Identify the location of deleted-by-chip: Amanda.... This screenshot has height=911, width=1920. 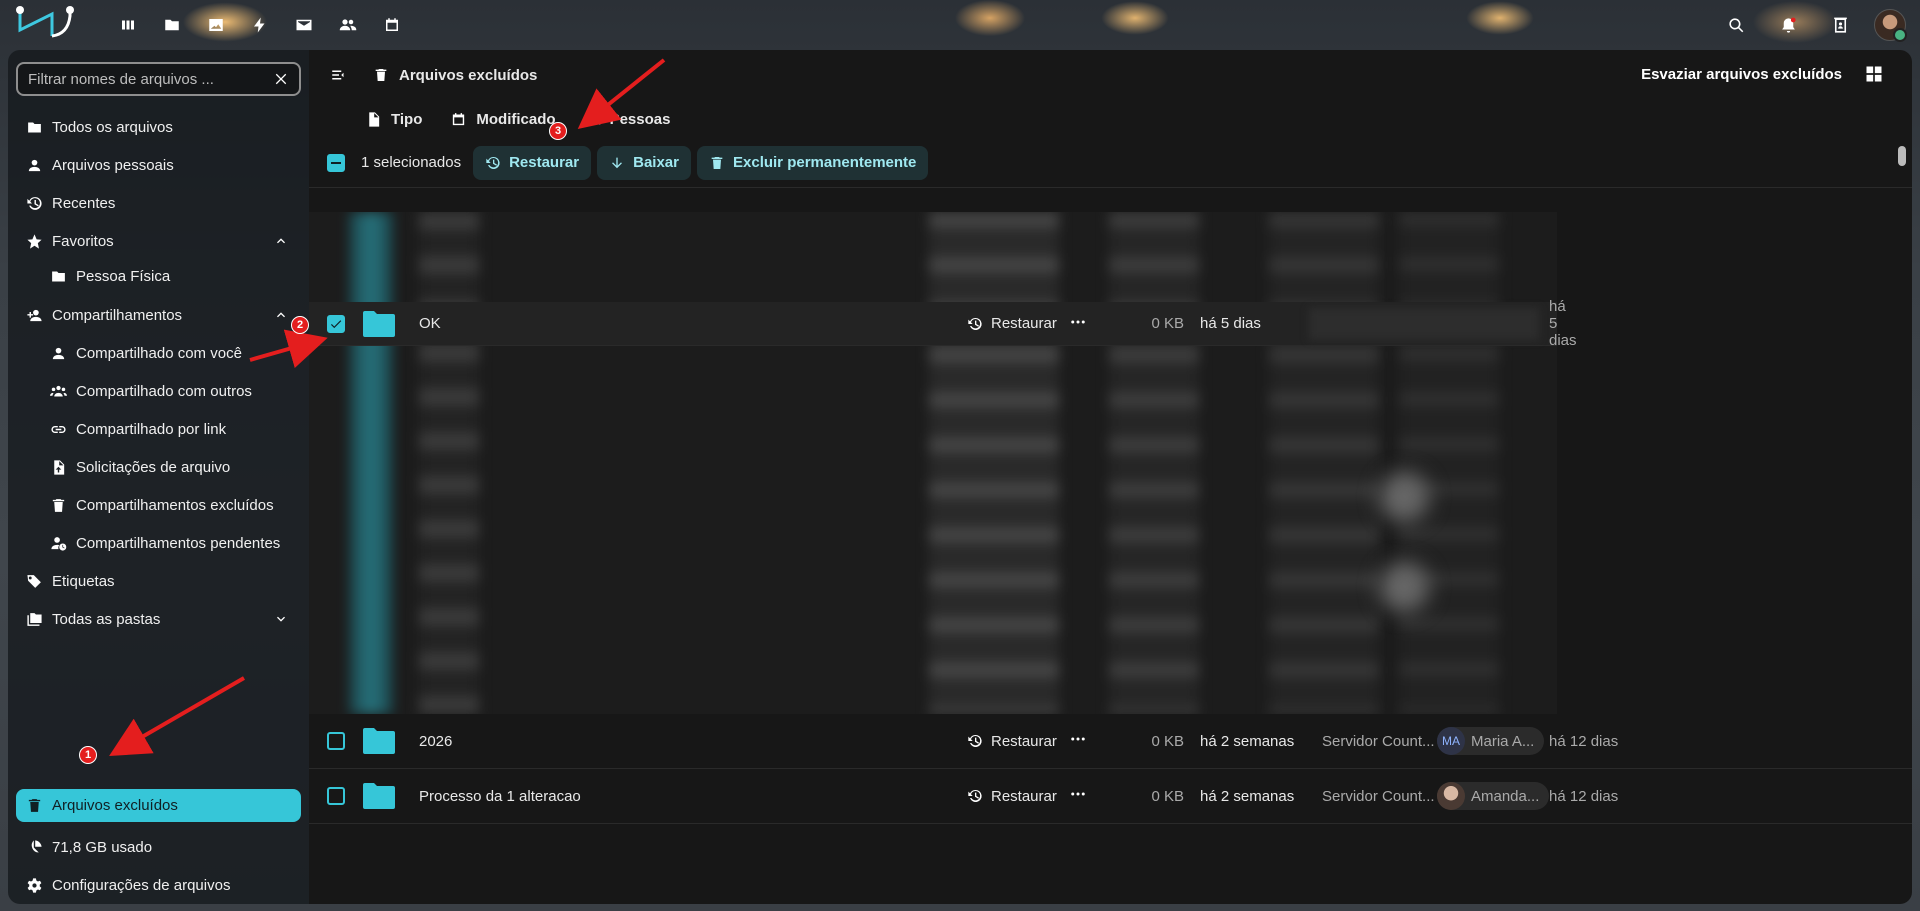
(1493, 796).